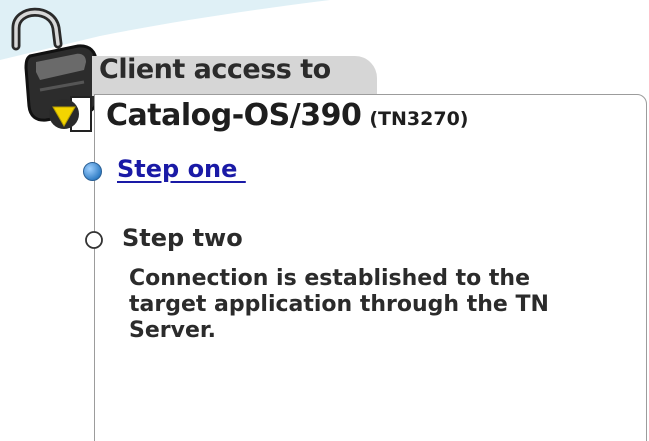 The image size is (649, 441). What do you see at coordinates (182, 238) in the screenshot?
I see `step-two-label: Step two` at bounding box center [182, 238].